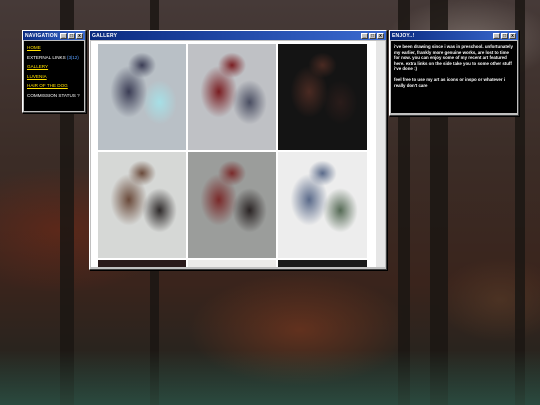 The height and width of the screenshot is (405, 540). Describe the element at coordinates (105, 35) in the screenshot. I see `window-title: GALLERY` at that location.